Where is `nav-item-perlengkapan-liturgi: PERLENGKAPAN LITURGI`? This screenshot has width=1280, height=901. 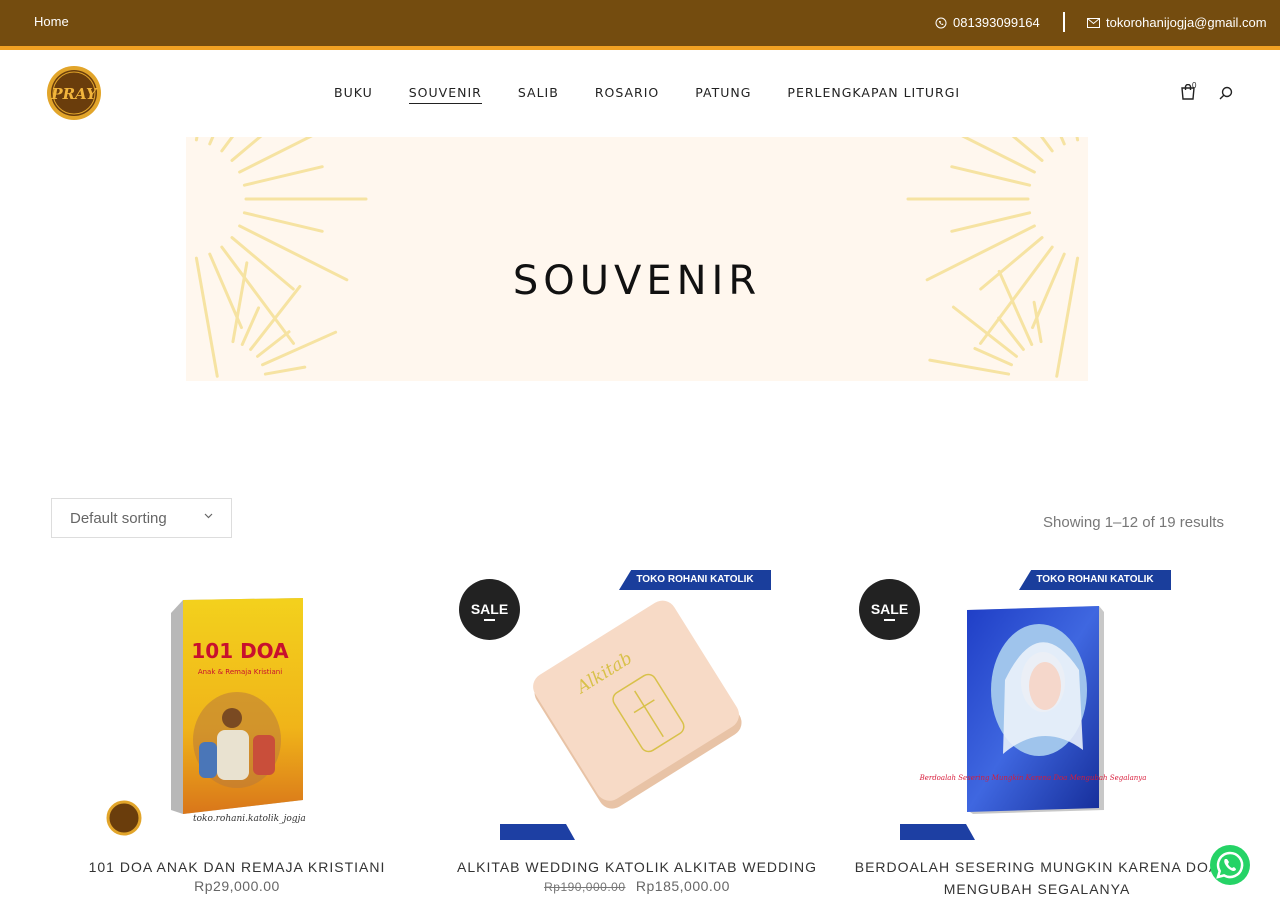
nav-item-perlengkapan-liturgi: PERLENGKAPAN LITURGI is located at coordinates (873, 94).